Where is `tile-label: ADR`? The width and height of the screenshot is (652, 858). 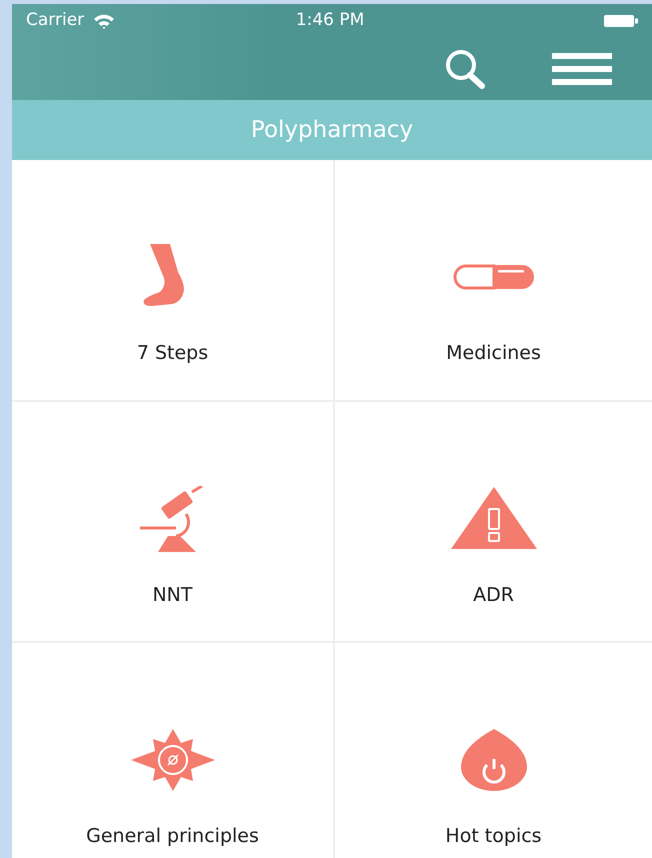 tile-label: ADR is located at coordinates (493, 595).